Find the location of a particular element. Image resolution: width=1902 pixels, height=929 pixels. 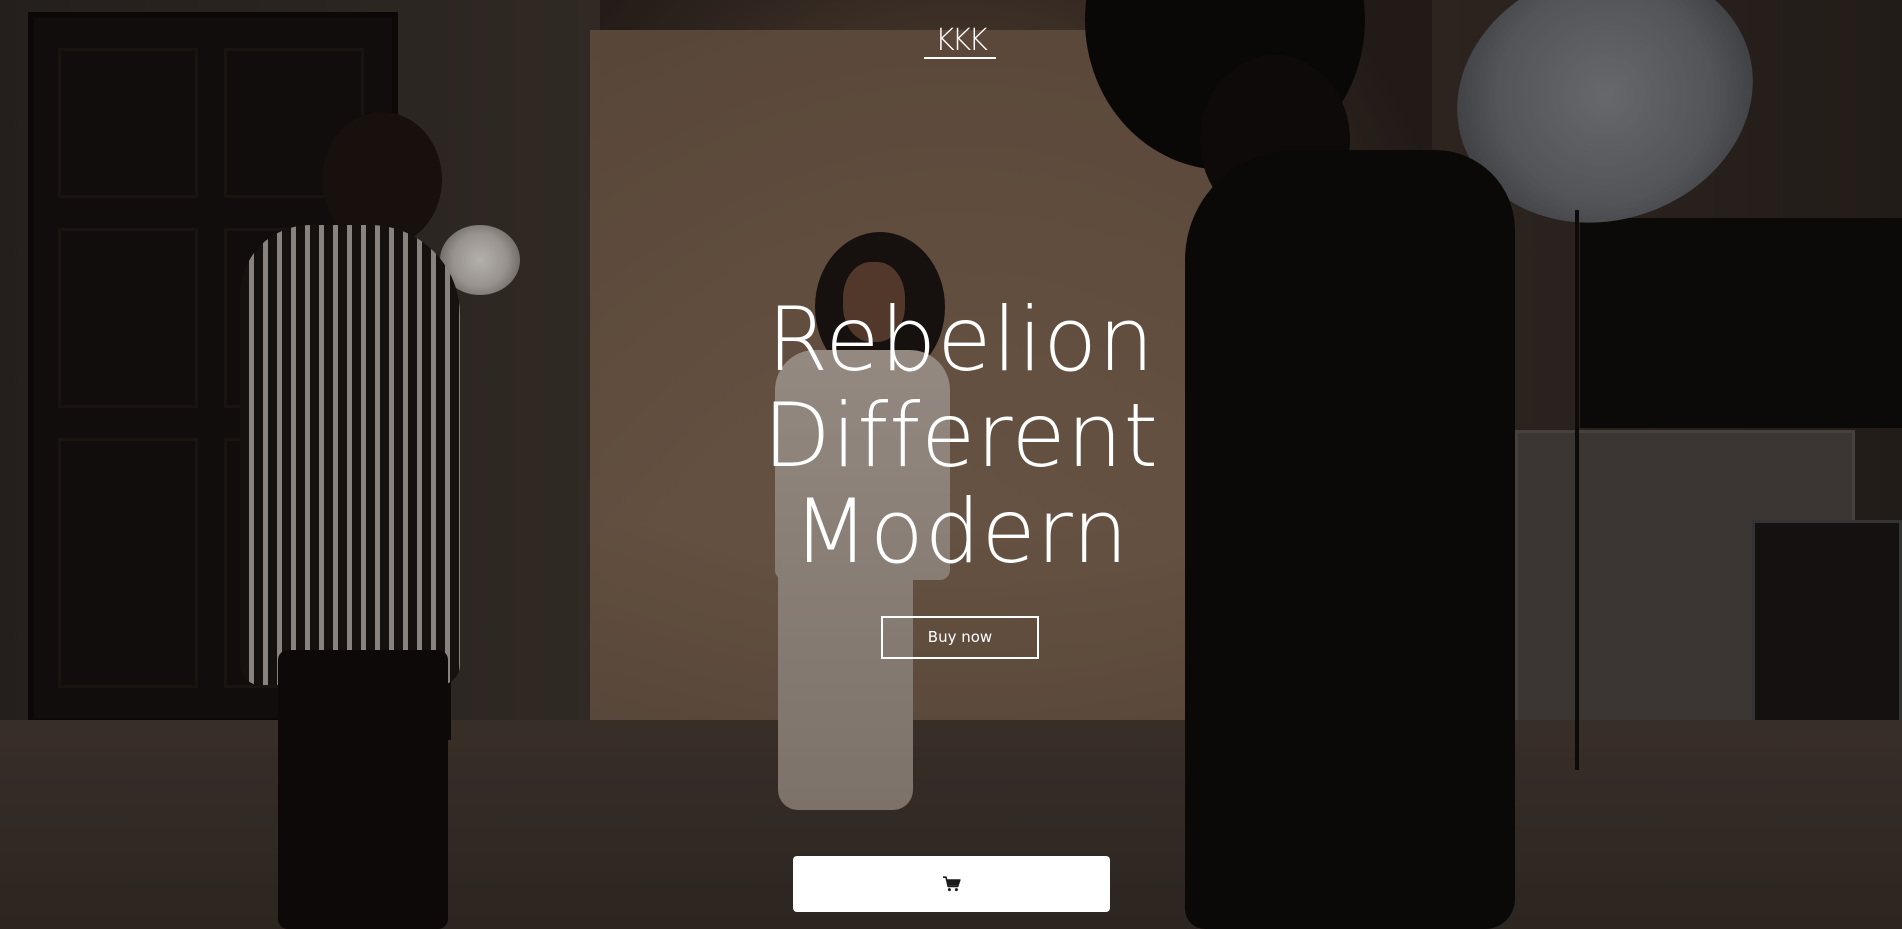

headline-line-3: Modern is located at coordinates (961, 531).